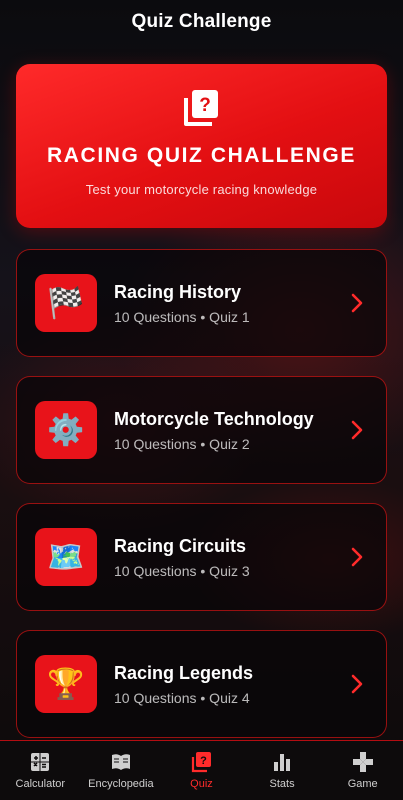  Describe the element at coordinates (201, 303) in the screenshot. I see `quiz-card-racing-history: 🏁 Racing History 10 Questions • Quiz 1` at that location.